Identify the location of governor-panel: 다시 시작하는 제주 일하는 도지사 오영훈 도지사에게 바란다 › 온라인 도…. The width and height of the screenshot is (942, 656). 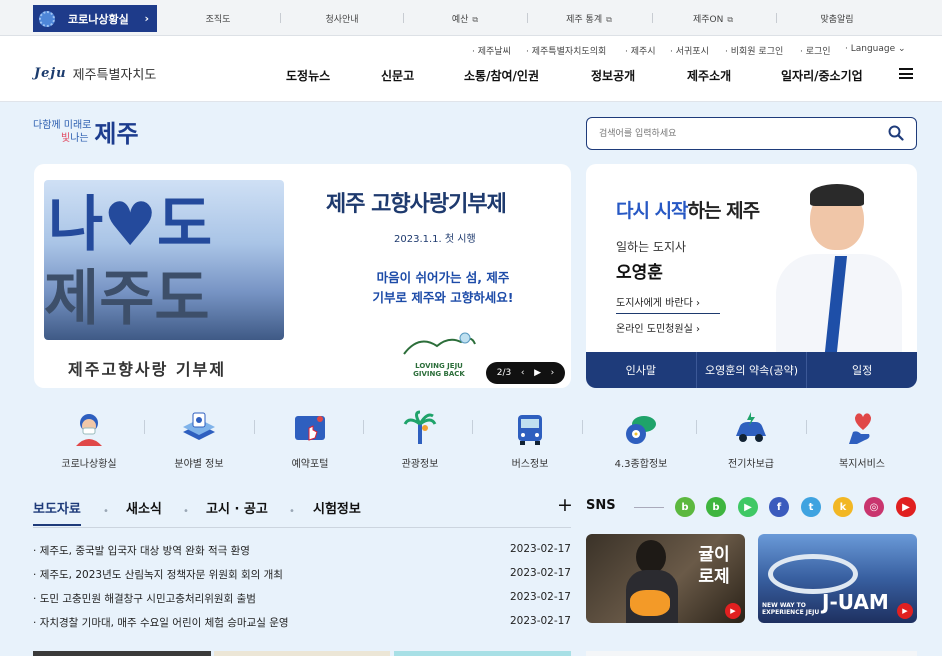
(751, 276).